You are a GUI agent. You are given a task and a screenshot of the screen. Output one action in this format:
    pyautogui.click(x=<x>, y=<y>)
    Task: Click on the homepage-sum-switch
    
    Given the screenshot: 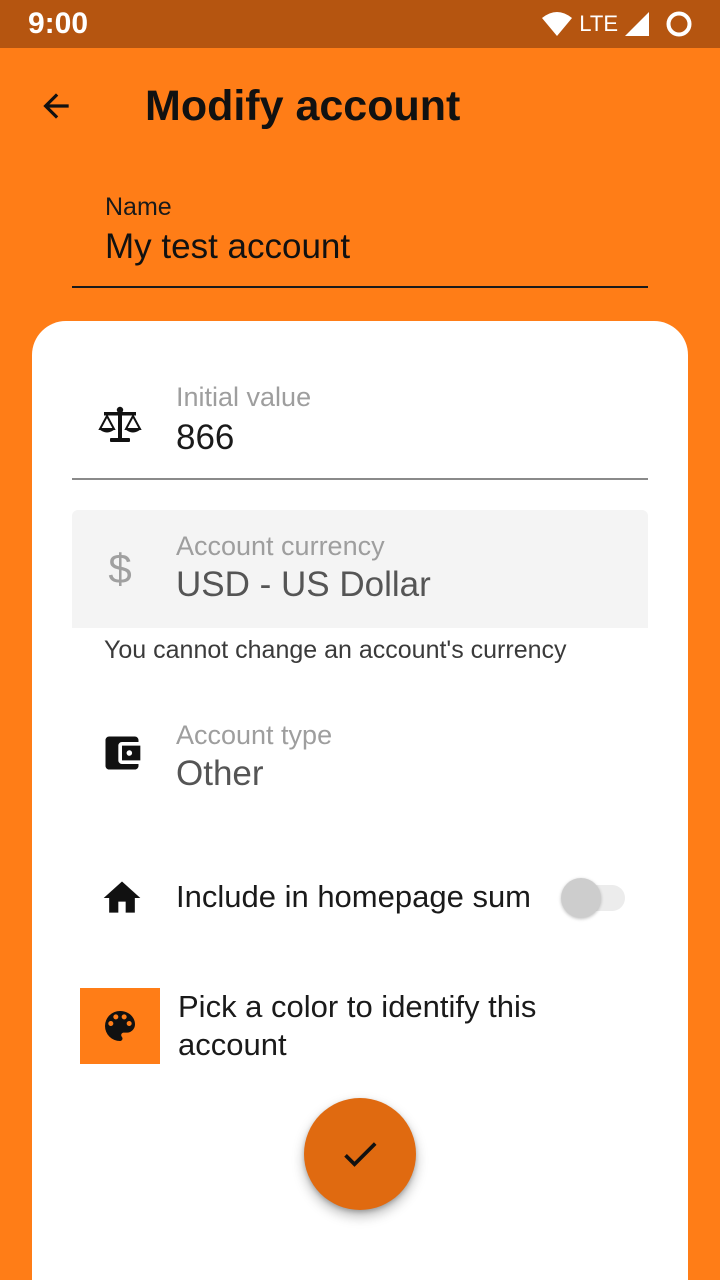 What is the action you would take?
    pyautogui.click(x=594, y=898)
    